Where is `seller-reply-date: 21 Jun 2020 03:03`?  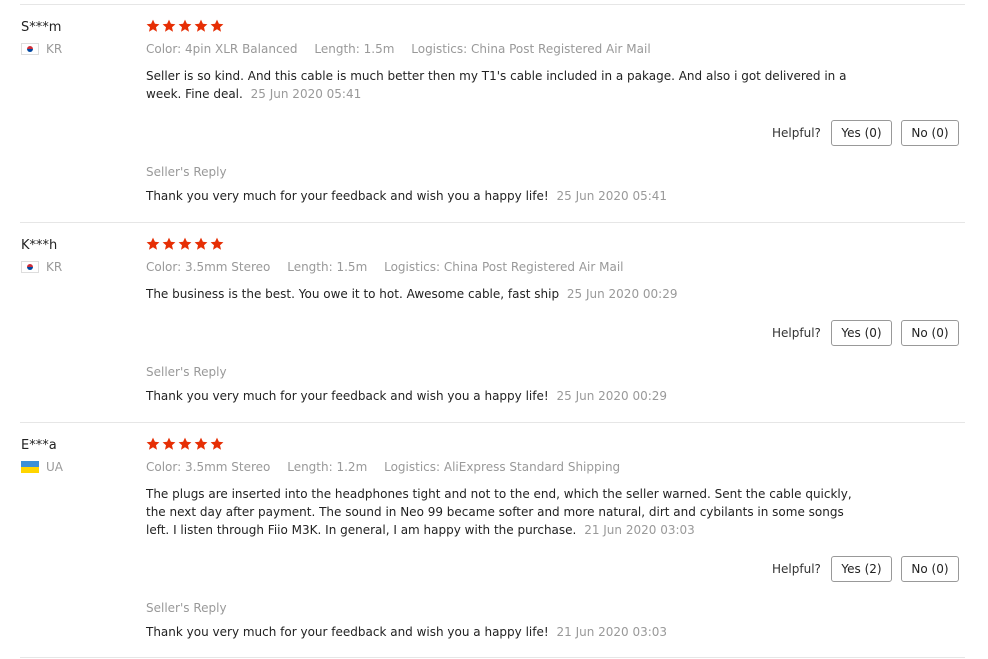 seller-reply-date: 21 Jun 2020 03:03 is located at coordinates (612, 632).